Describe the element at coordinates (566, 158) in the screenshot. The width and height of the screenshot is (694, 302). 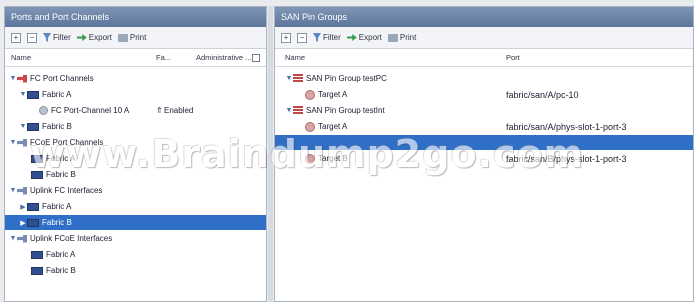
I see `port-cell: fabric/san/B/phys-slot-1-port-3` at that location.